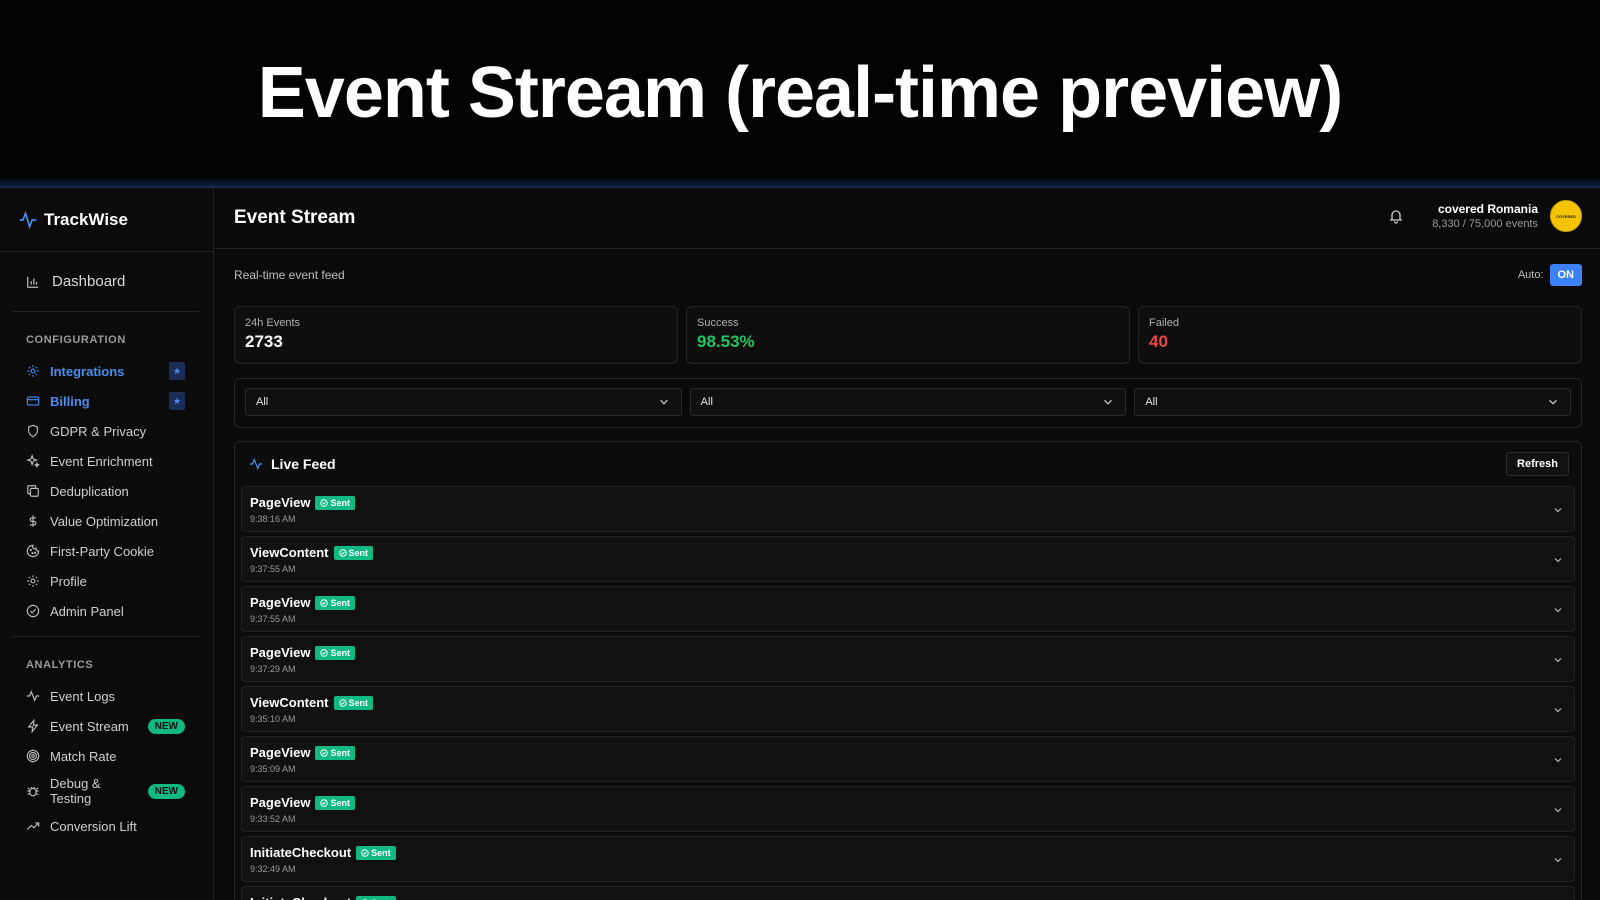  What do you see at coordinates (456, 335) in the screenshot?
I see `stat-card: 24h Events 2733` at bounding box center [456, 335].